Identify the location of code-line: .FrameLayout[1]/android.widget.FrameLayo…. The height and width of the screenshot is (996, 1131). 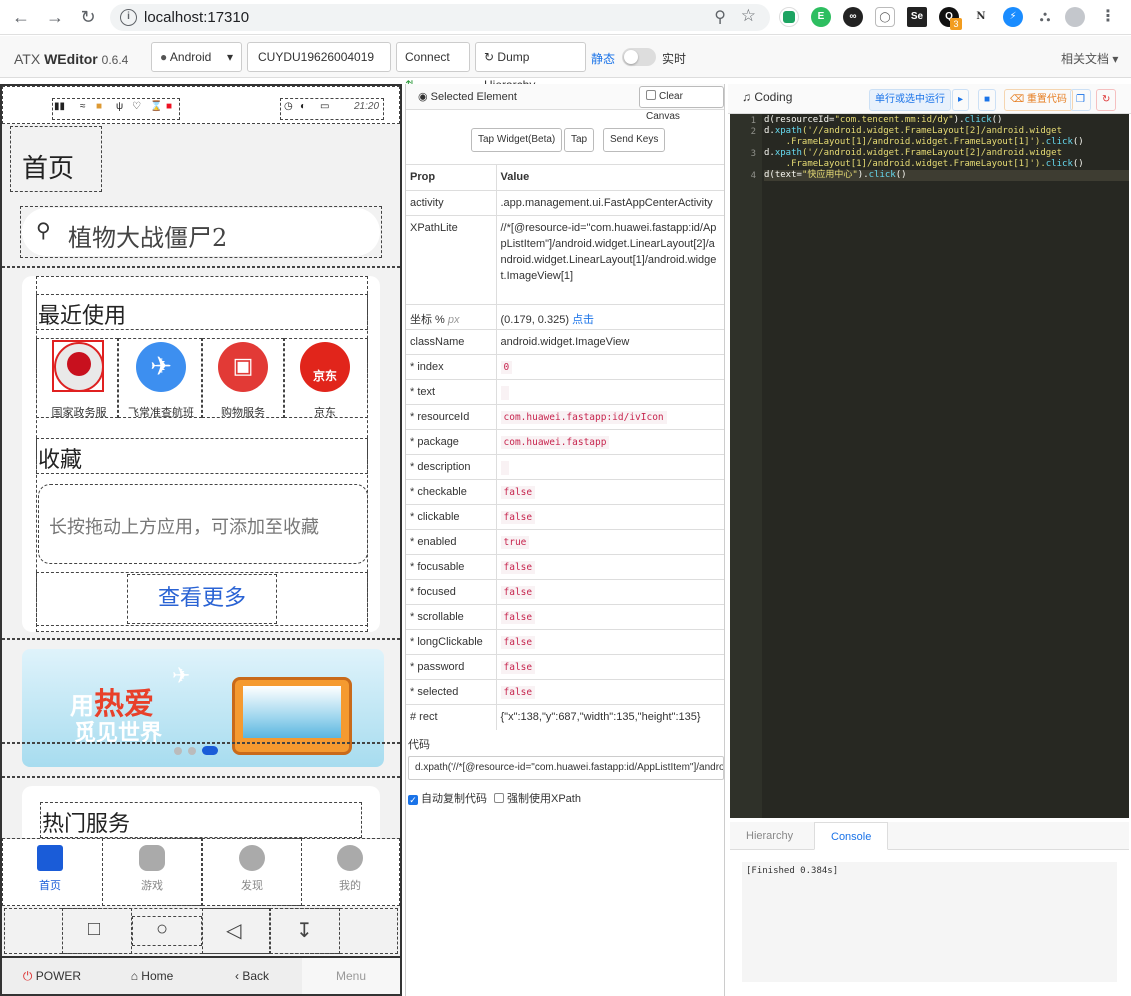
(924, 164).